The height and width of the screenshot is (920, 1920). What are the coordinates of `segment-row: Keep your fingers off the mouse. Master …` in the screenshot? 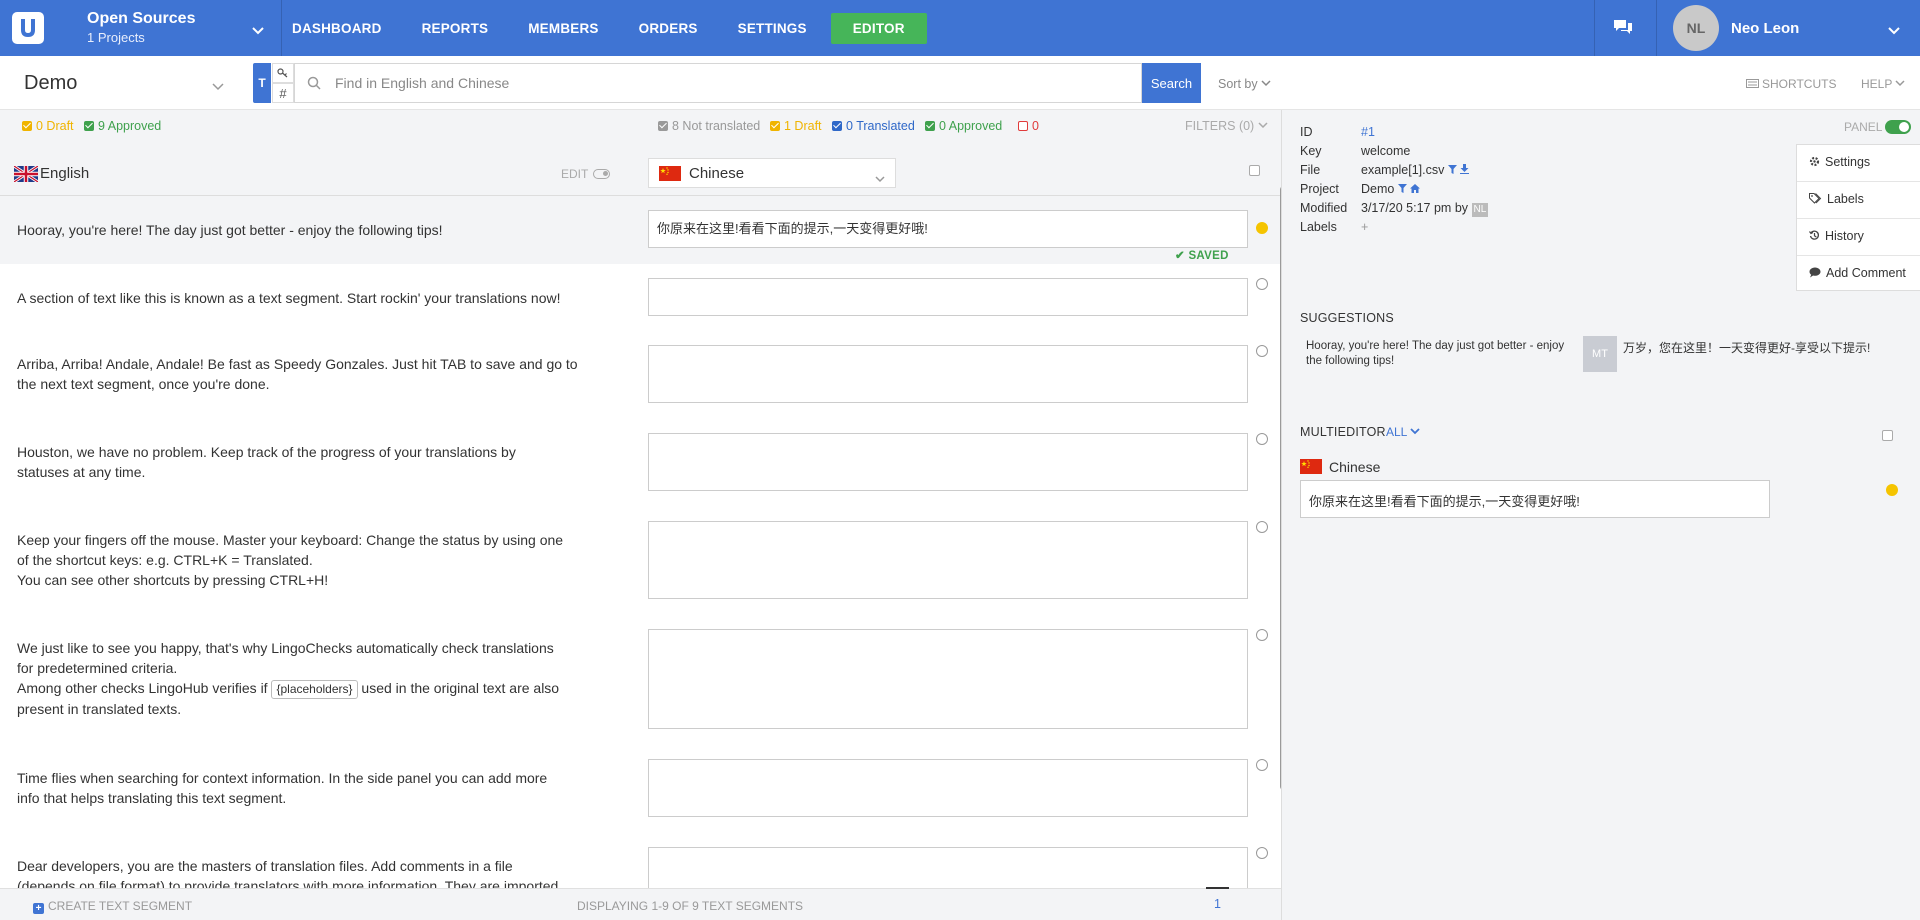 It's located at (640, 562).